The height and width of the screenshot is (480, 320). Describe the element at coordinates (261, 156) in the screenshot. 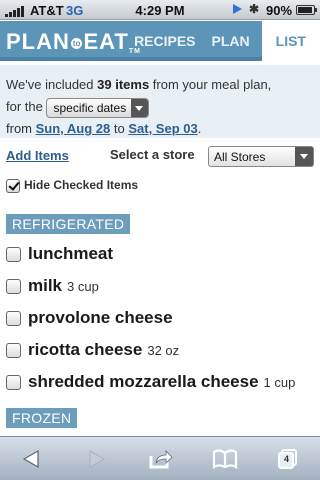

I see `store-select: All Stores` at that location.